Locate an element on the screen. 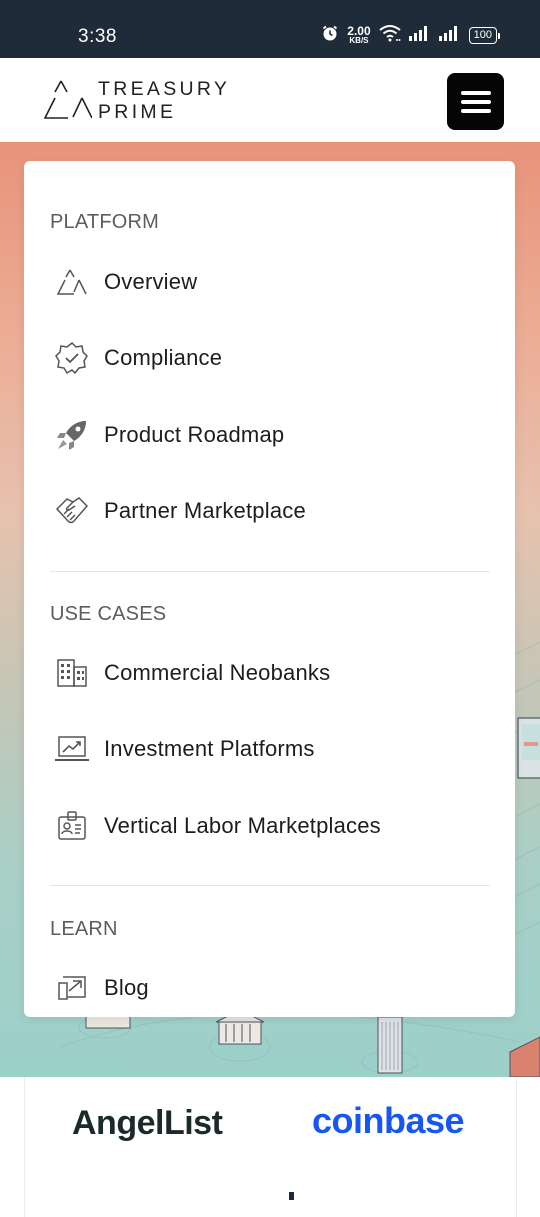 The image size is (540, 1217). chart-laptop-icon is located at coordinates (72, 749).